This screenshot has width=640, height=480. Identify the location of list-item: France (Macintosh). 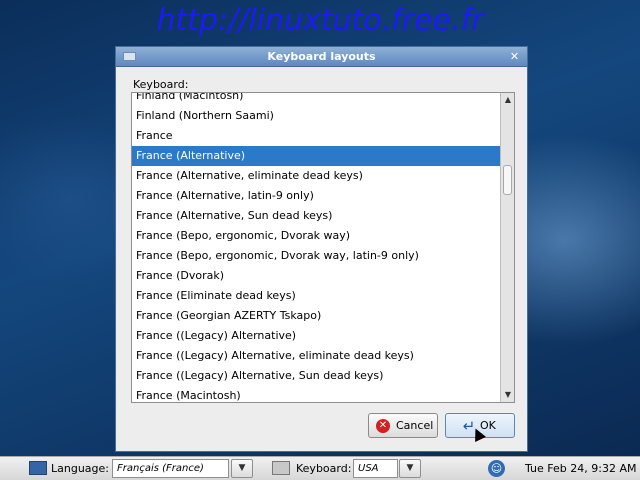
(316, 394).